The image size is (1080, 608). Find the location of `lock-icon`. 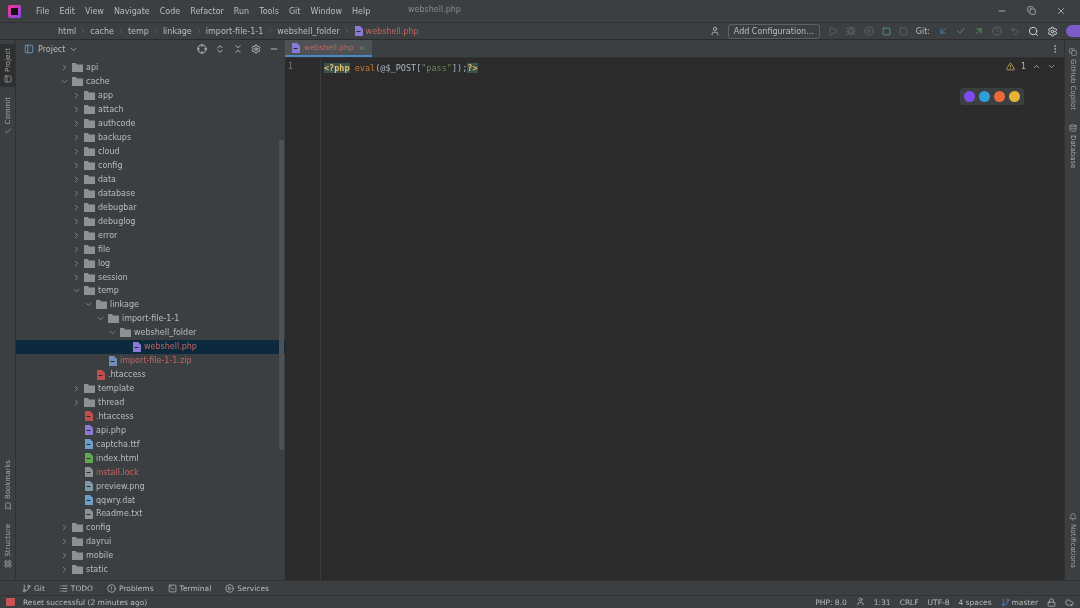

lock-icon is located at coordinates (1051, 602).